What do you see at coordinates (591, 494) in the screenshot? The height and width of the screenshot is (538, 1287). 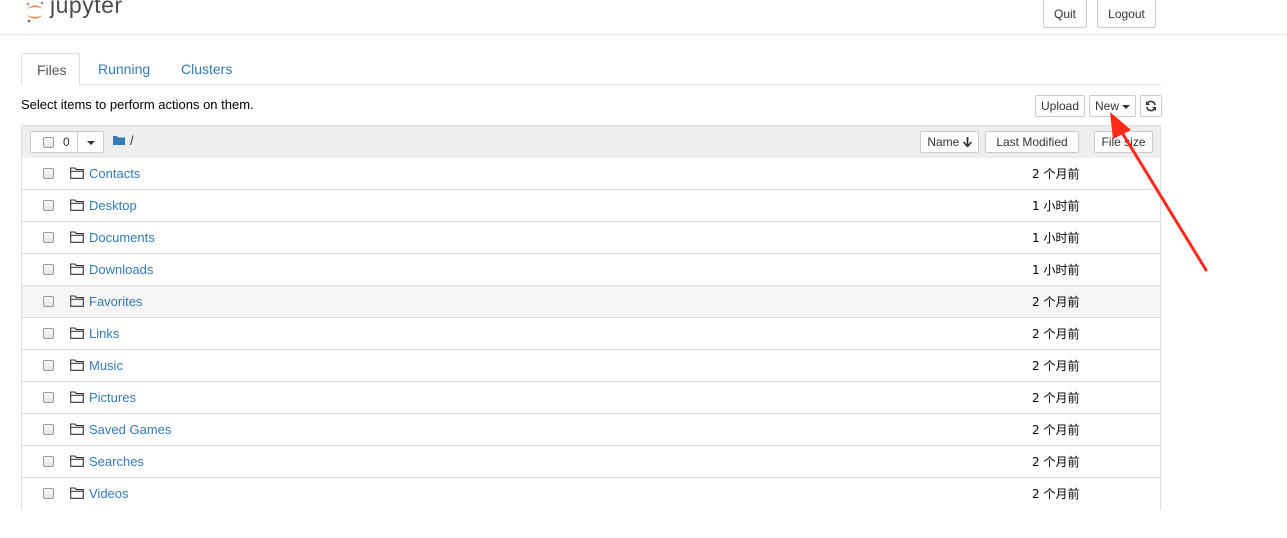 I see `list-item: Videos 2 个月前` at bounding box center [591, 494].